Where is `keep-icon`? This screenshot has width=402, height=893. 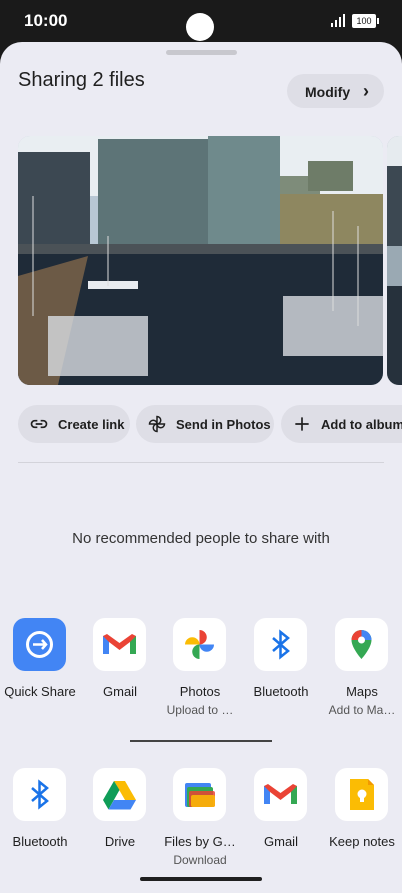
keep-icon is located at coordinates (361, 794).